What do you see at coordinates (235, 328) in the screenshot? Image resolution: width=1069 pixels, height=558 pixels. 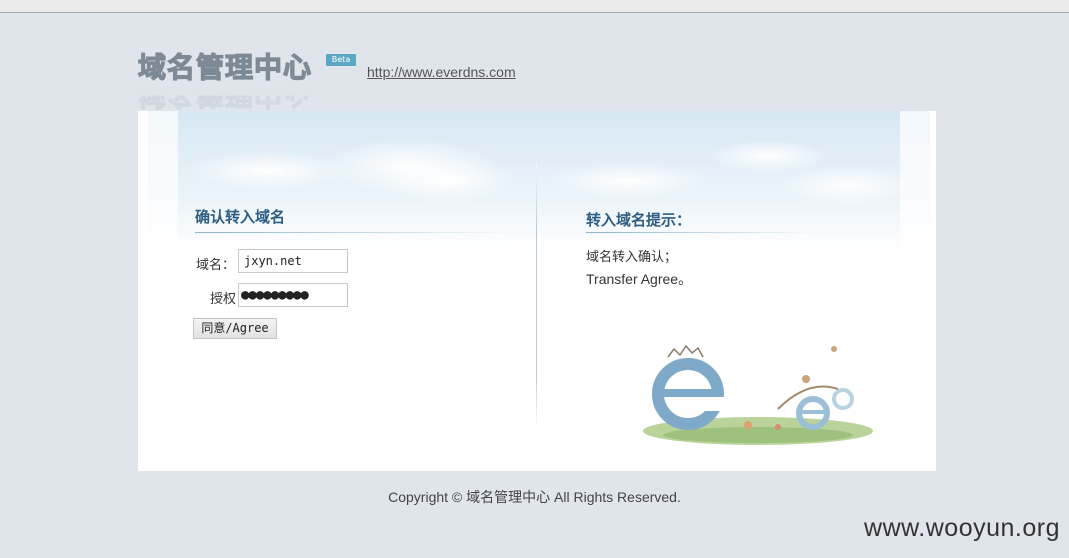 I see `agree-button: 同意/Agree` at bounding box center [235, 328].